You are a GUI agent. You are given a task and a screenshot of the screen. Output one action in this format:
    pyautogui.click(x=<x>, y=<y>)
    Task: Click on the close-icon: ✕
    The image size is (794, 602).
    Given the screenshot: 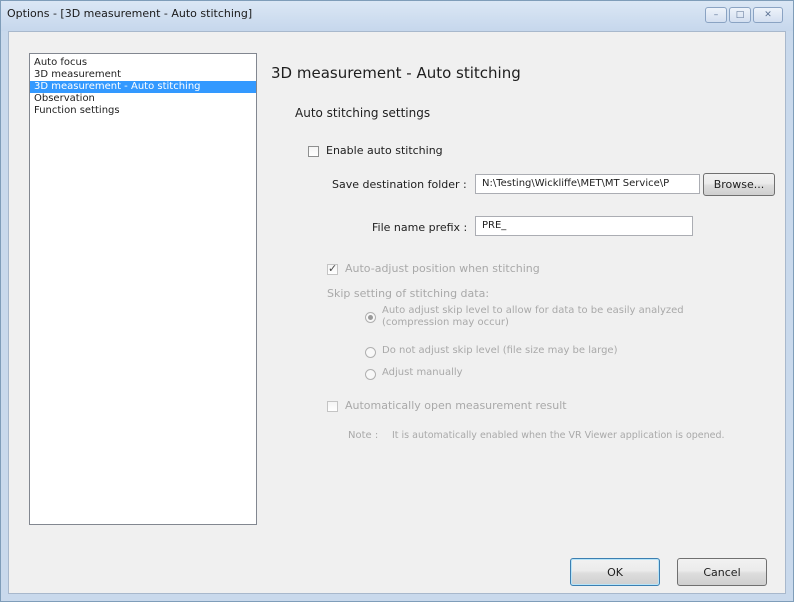 What is the action you would take?
    pyautogui.click(x=768, y=15)
    